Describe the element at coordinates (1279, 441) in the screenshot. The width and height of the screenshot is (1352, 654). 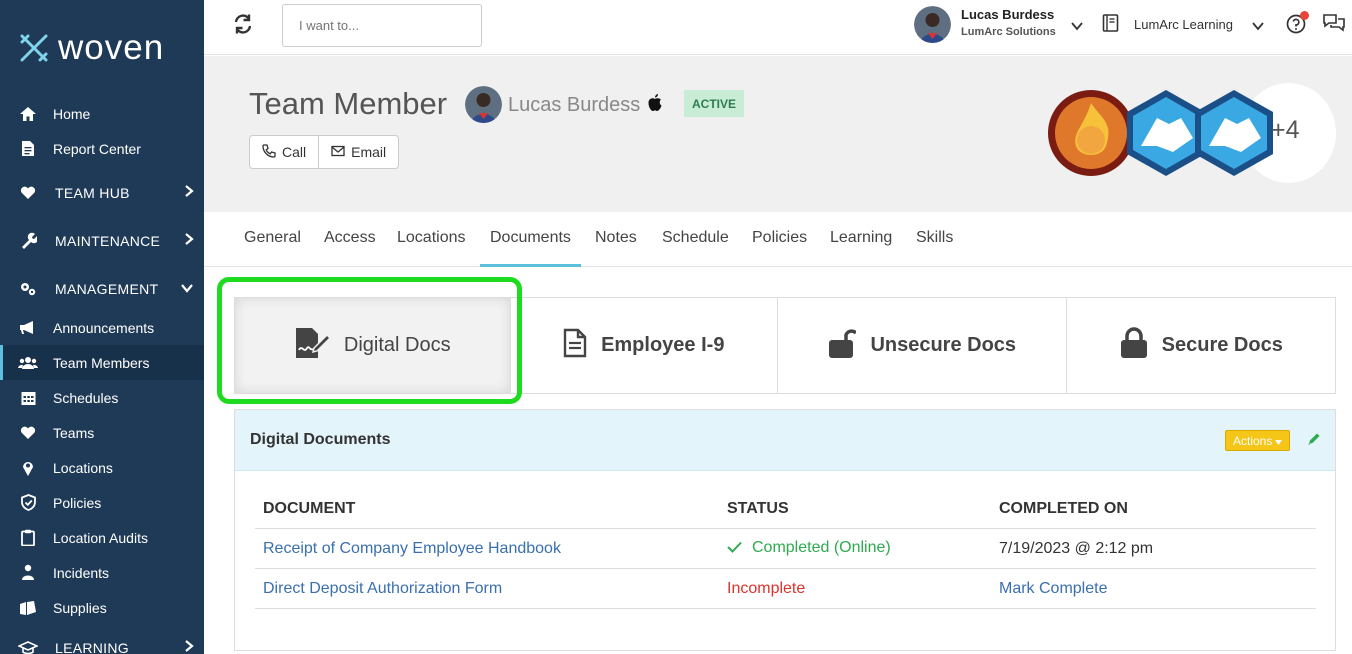
I see `caret-down-icon` at that location.